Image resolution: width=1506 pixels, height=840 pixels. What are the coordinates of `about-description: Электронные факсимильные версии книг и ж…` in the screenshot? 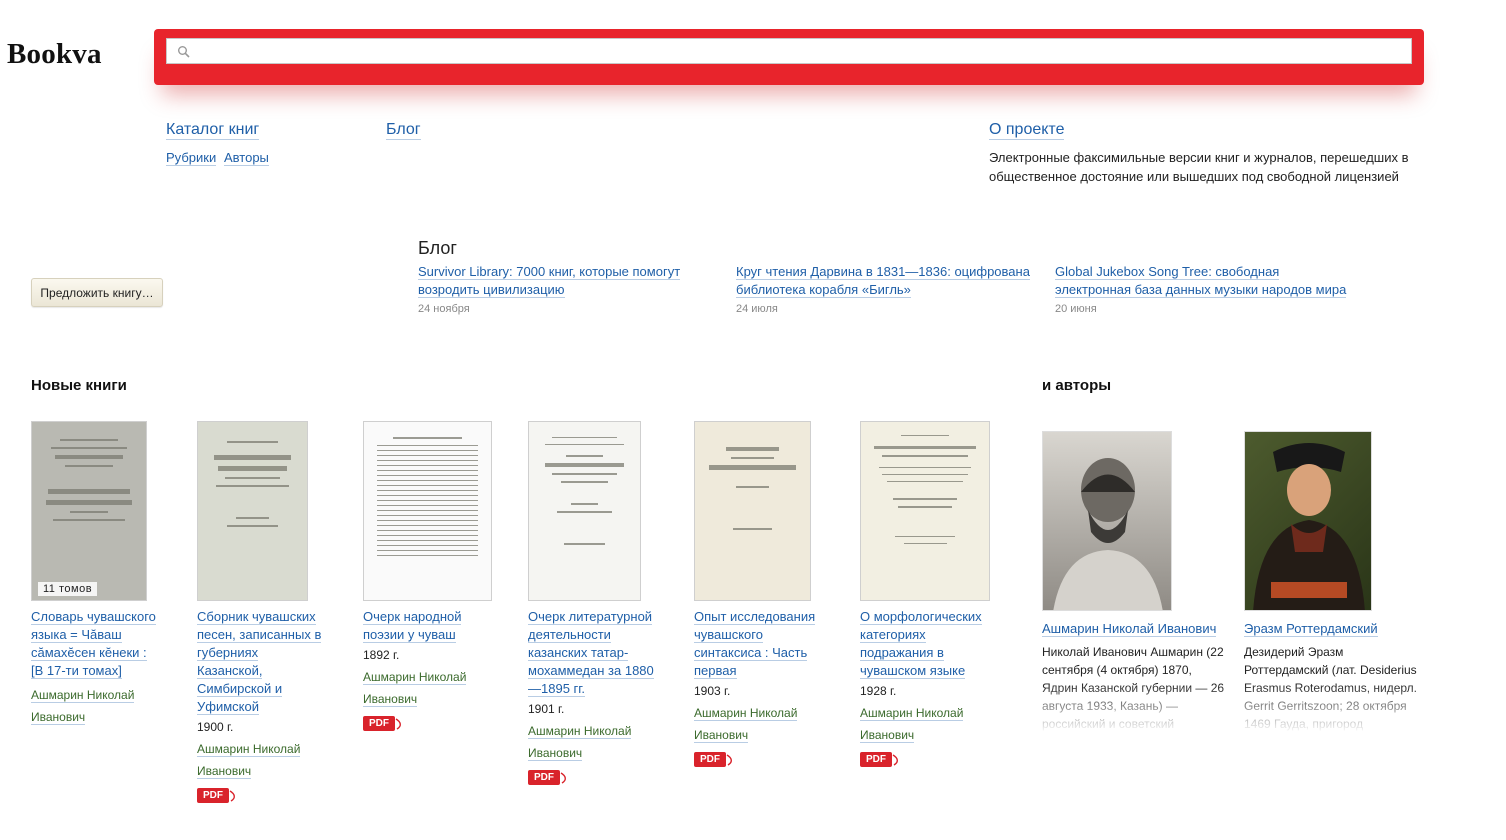 It's located at (1199, 167).